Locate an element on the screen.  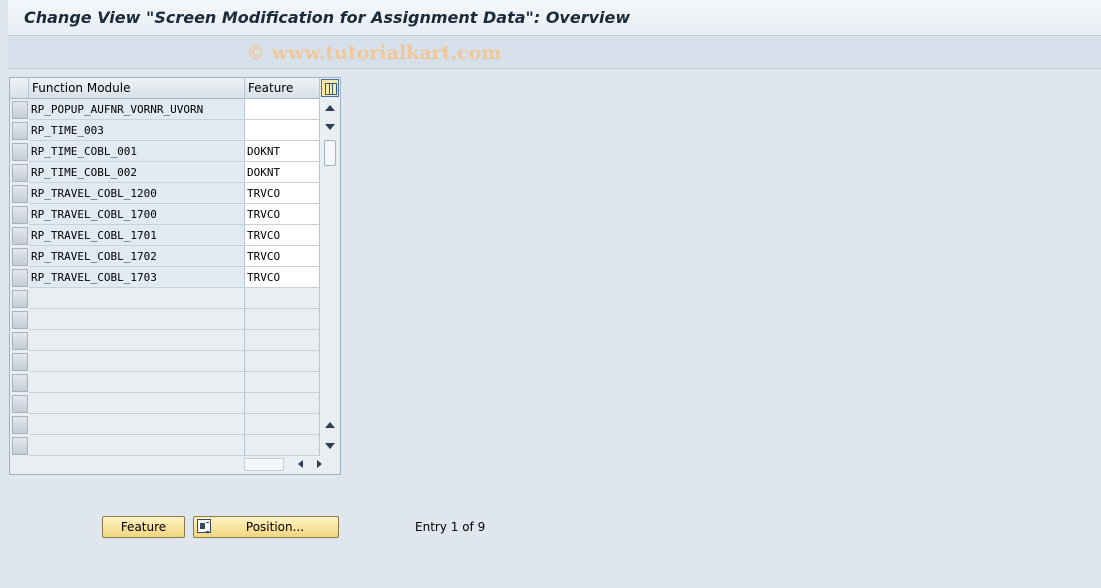
scroll-right-icon is located at coordinates (319, 464).